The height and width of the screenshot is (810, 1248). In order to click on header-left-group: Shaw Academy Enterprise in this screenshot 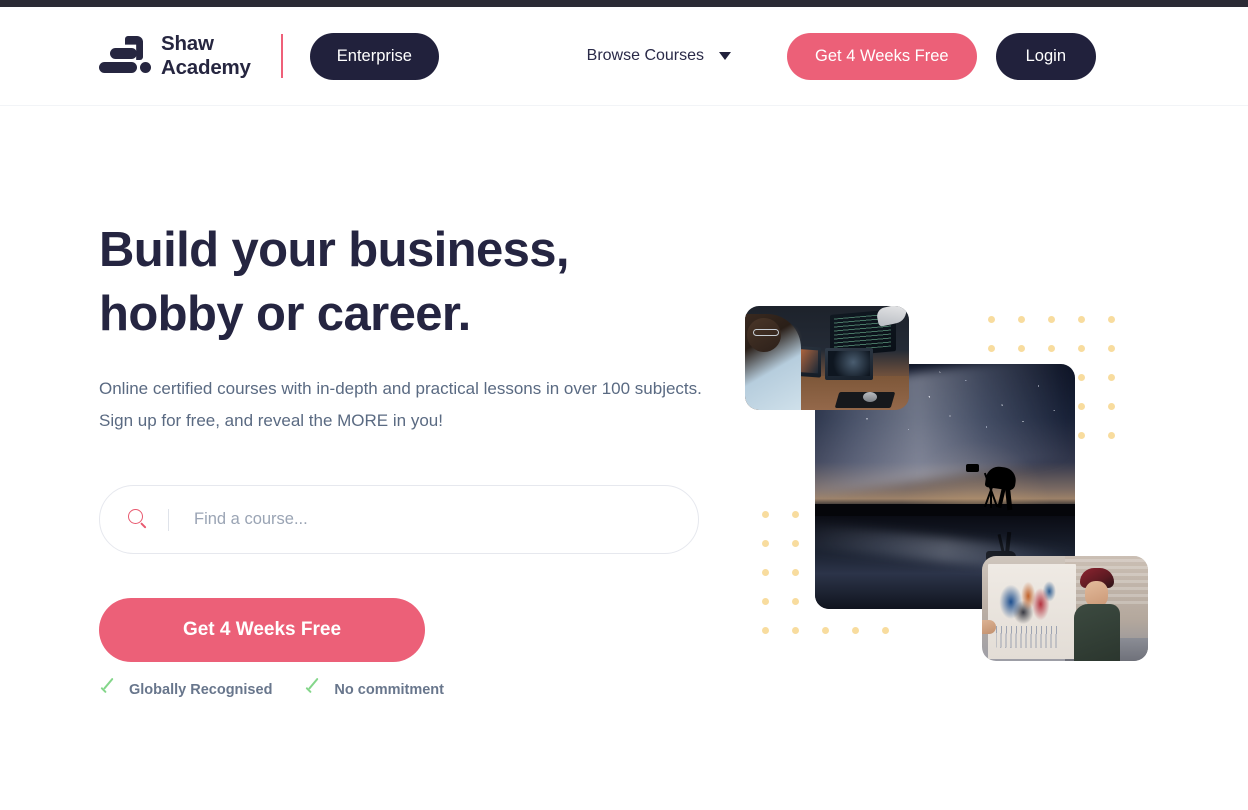, I will do `click(269, 56)`.